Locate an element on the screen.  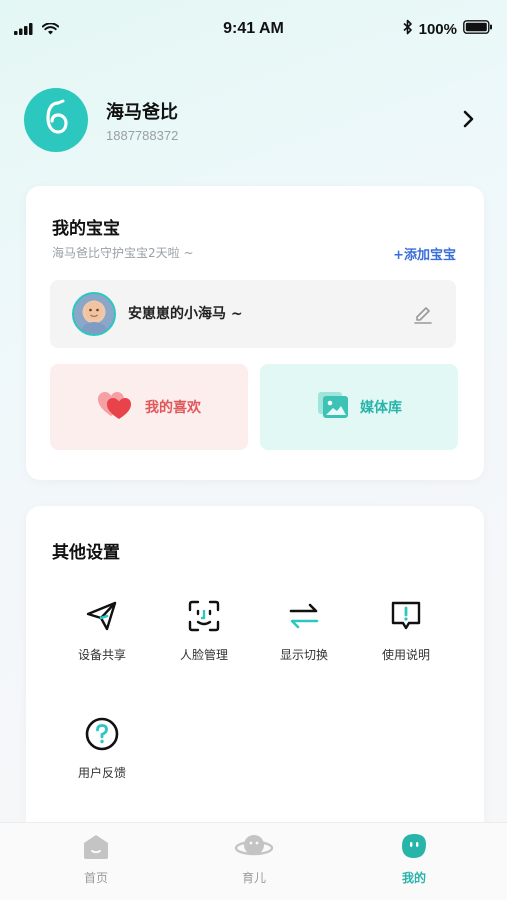
setting-label: 使用说明 is located at coordinates (405, 655).